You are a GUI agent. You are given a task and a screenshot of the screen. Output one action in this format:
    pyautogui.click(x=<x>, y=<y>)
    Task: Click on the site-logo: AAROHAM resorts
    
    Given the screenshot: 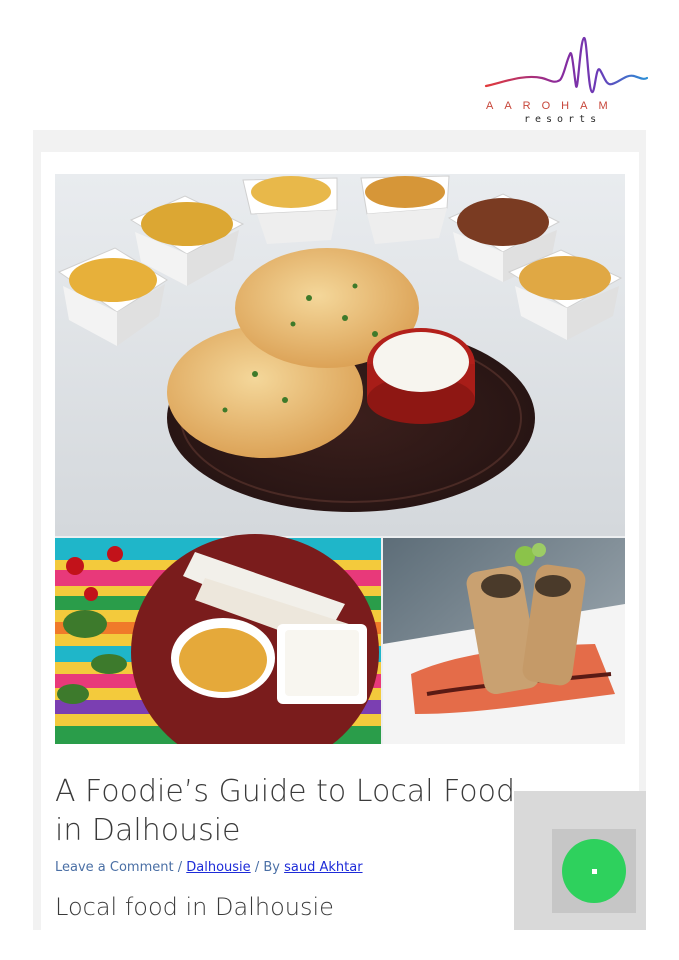 What is the action you would take?
    pyautogui.click(x=566, y=81)
    